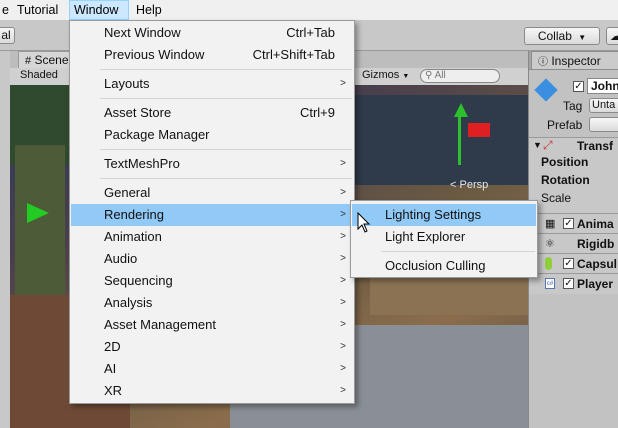 This screenshot has width=618, height=428. Describe the element at coordinates (309, 10) in the screenshot. I see `menu-bar: e Tutorial Window Help` at that location.